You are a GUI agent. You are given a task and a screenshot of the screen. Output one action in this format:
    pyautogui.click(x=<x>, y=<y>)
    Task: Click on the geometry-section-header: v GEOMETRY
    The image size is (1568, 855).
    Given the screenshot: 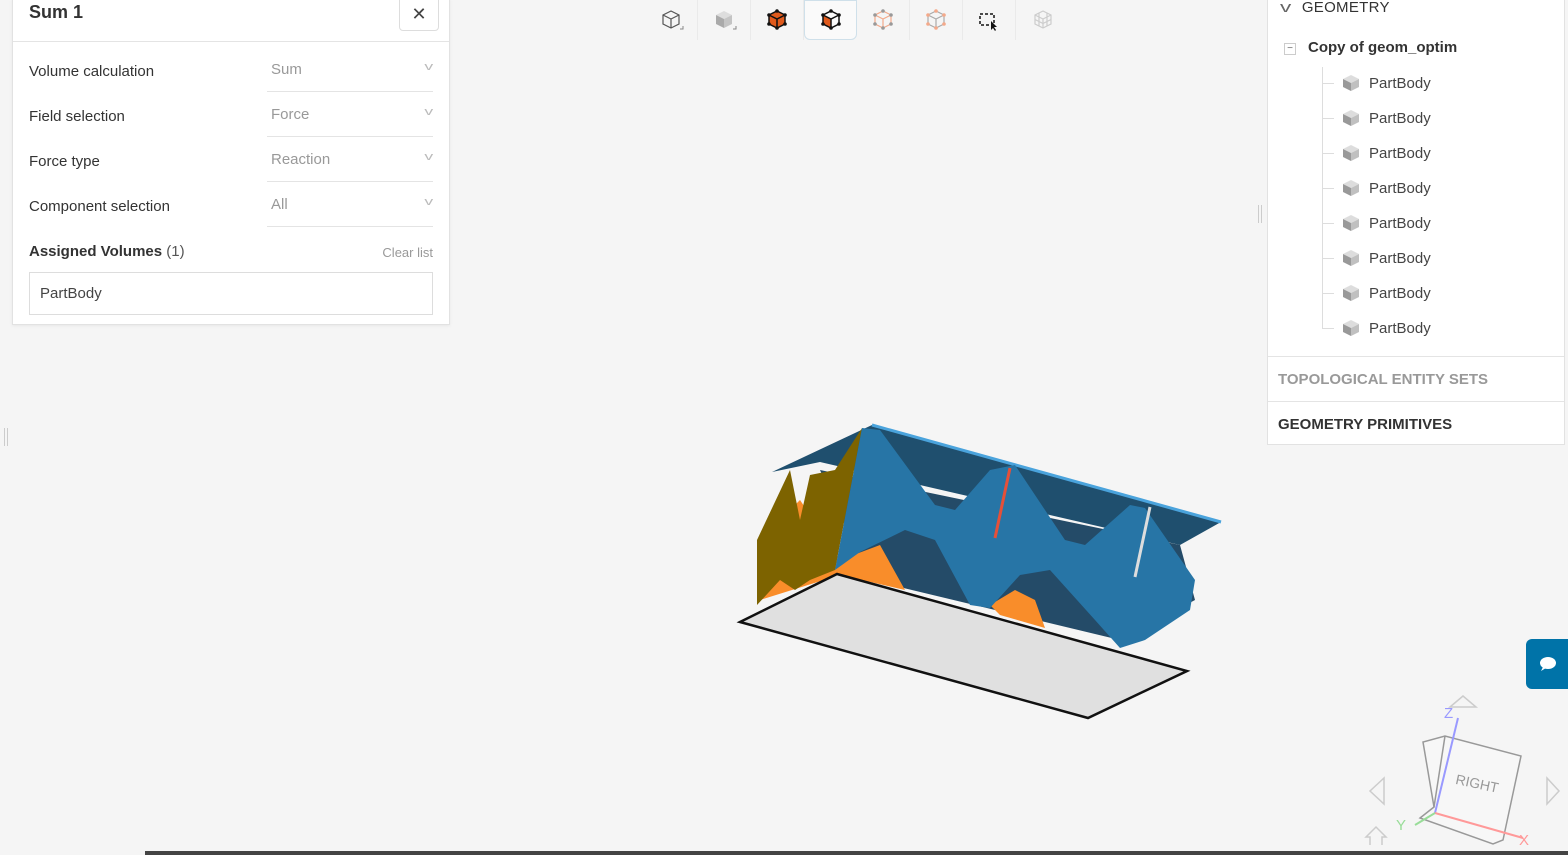 What is the action you would take?
    pyautogui.click(x=1335, y=8)
    